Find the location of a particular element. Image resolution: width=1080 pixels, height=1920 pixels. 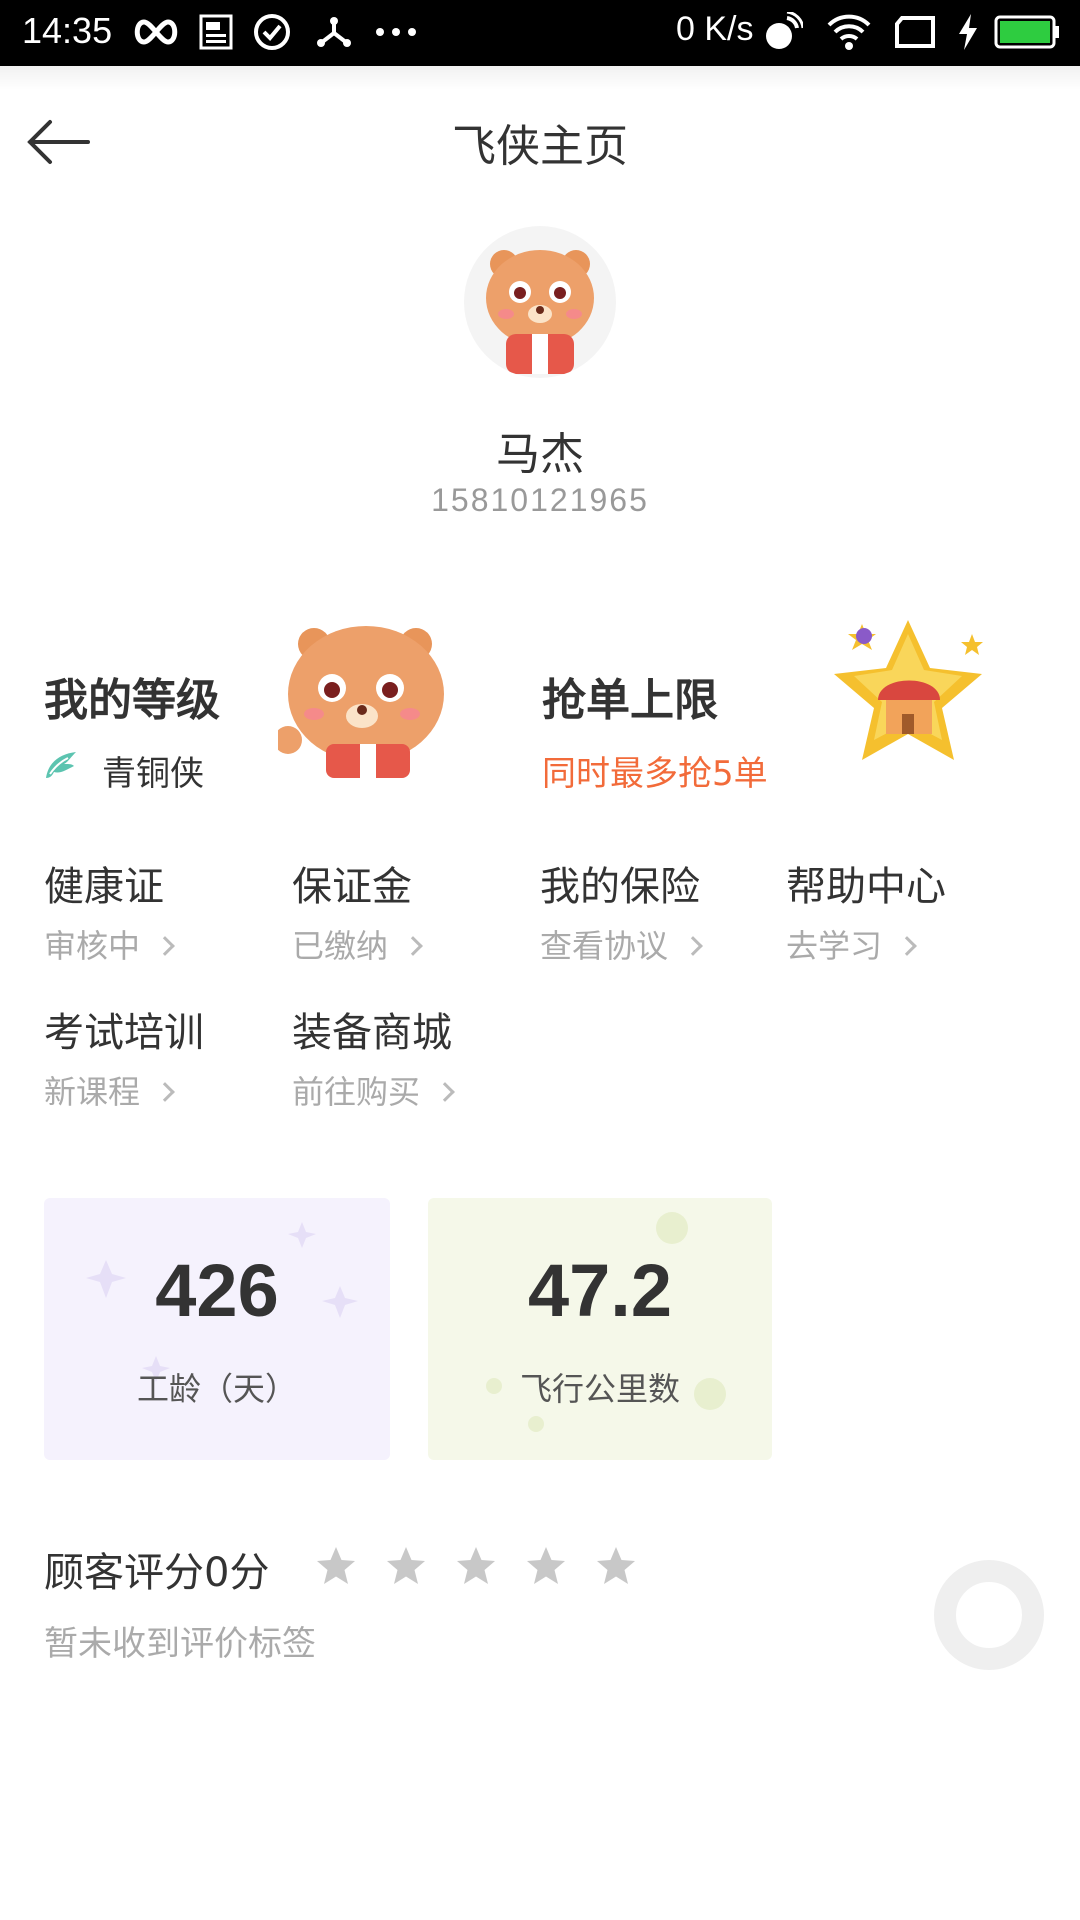

feature-label: 考试培训 is located at coordinates (124, 1033).